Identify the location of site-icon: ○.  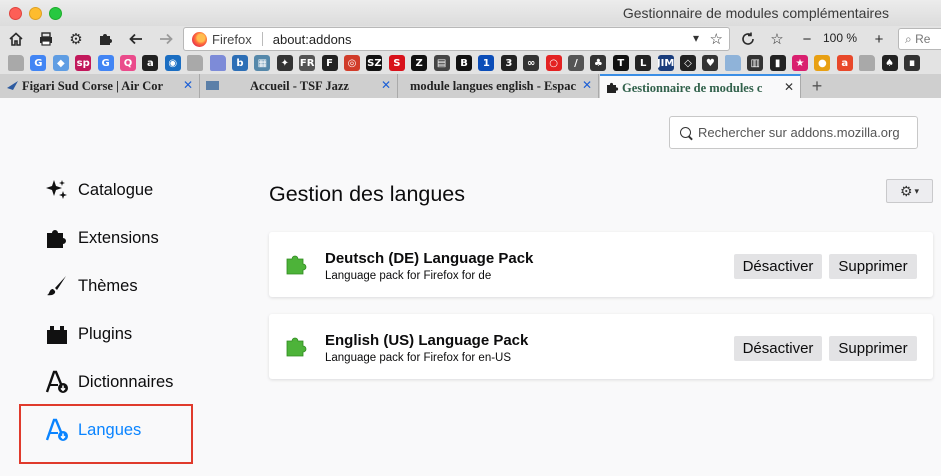
(553, 63).